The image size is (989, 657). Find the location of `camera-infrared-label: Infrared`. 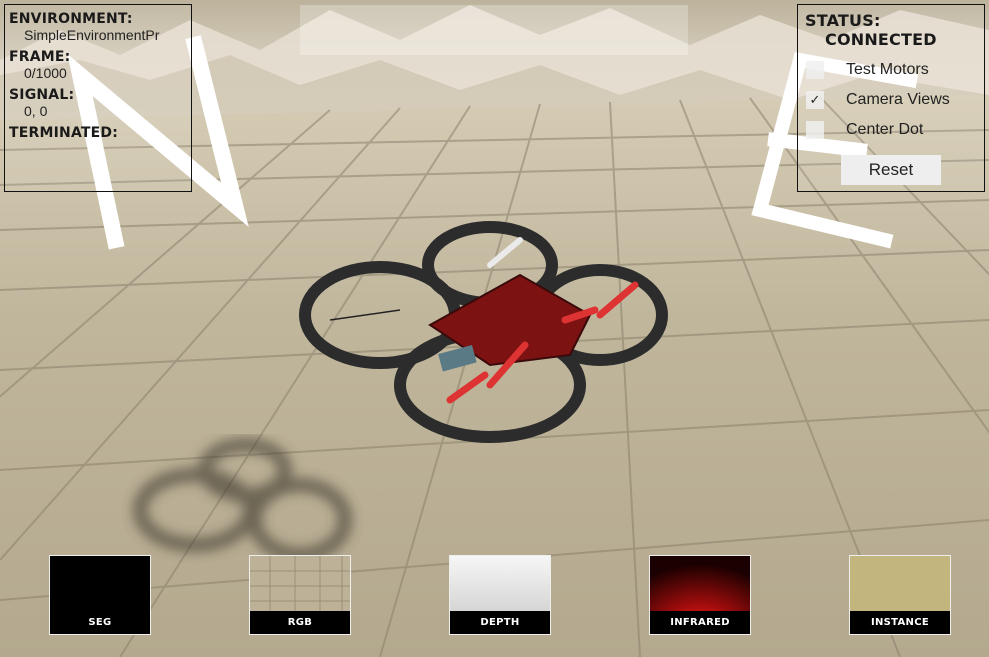

camera-infrared-label: Infrared is located at coordinates (700, 622).